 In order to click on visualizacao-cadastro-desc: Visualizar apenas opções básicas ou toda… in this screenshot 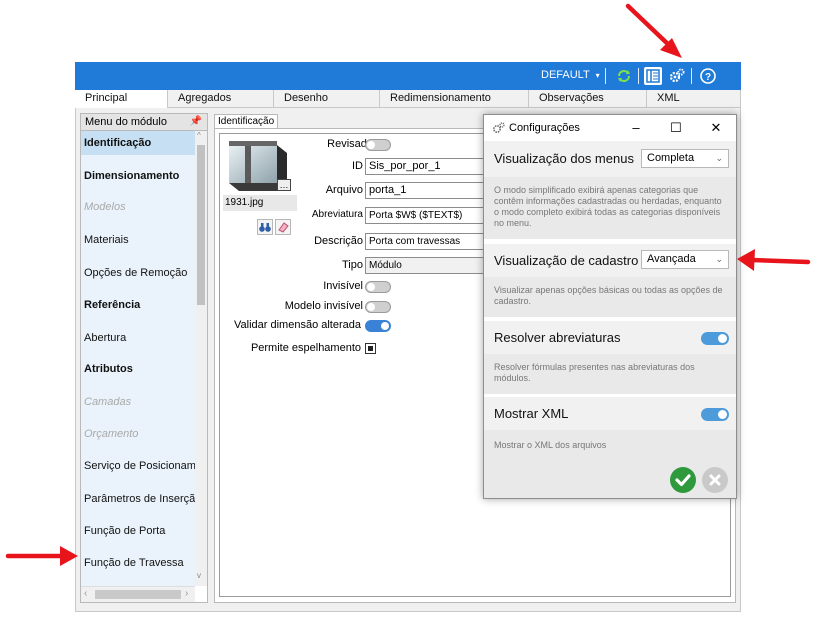, I will do `click(608, 295)`.